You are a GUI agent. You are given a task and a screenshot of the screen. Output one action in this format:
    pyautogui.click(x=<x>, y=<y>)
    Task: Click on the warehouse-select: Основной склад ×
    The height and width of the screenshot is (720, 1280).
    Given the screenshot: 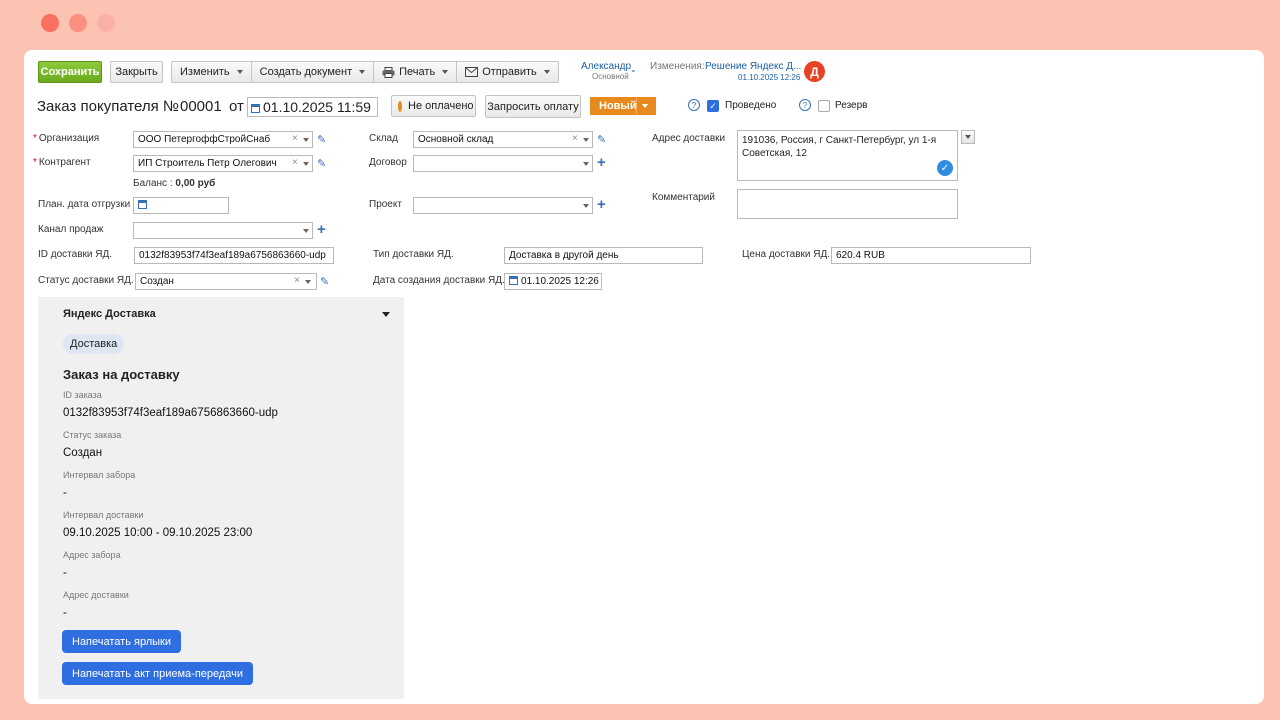 What is the action you would take?
    pyautogui.click(x=503, y=139)
    